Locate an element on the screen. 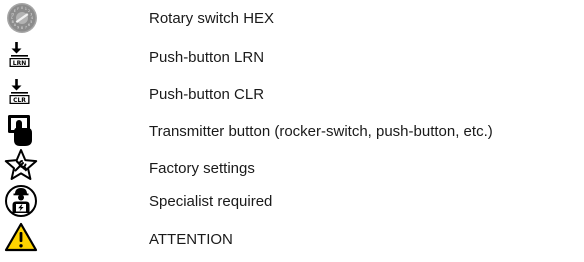 Image resolution: width=584 pixels, height=262 pixels. dial-digit: B is located at coordinates (13, 22).